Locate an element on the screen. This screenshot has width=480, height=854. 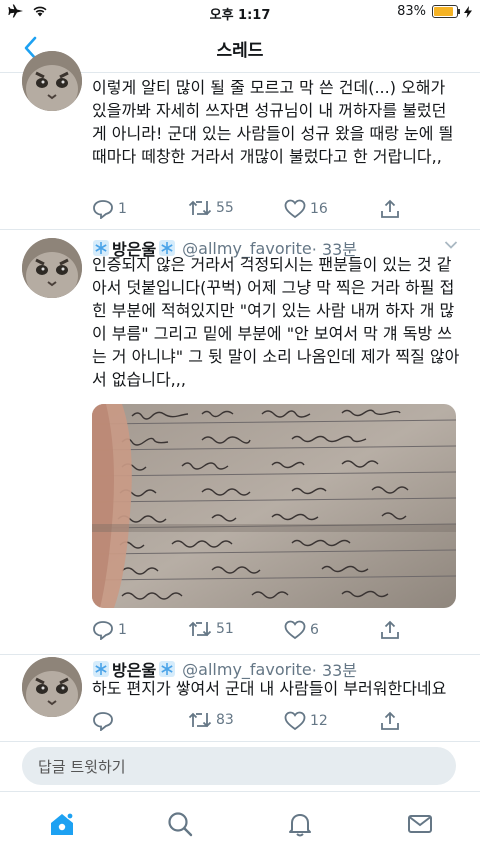
tweet-actions: 1 55 16 is located at coordinates (277, 211).